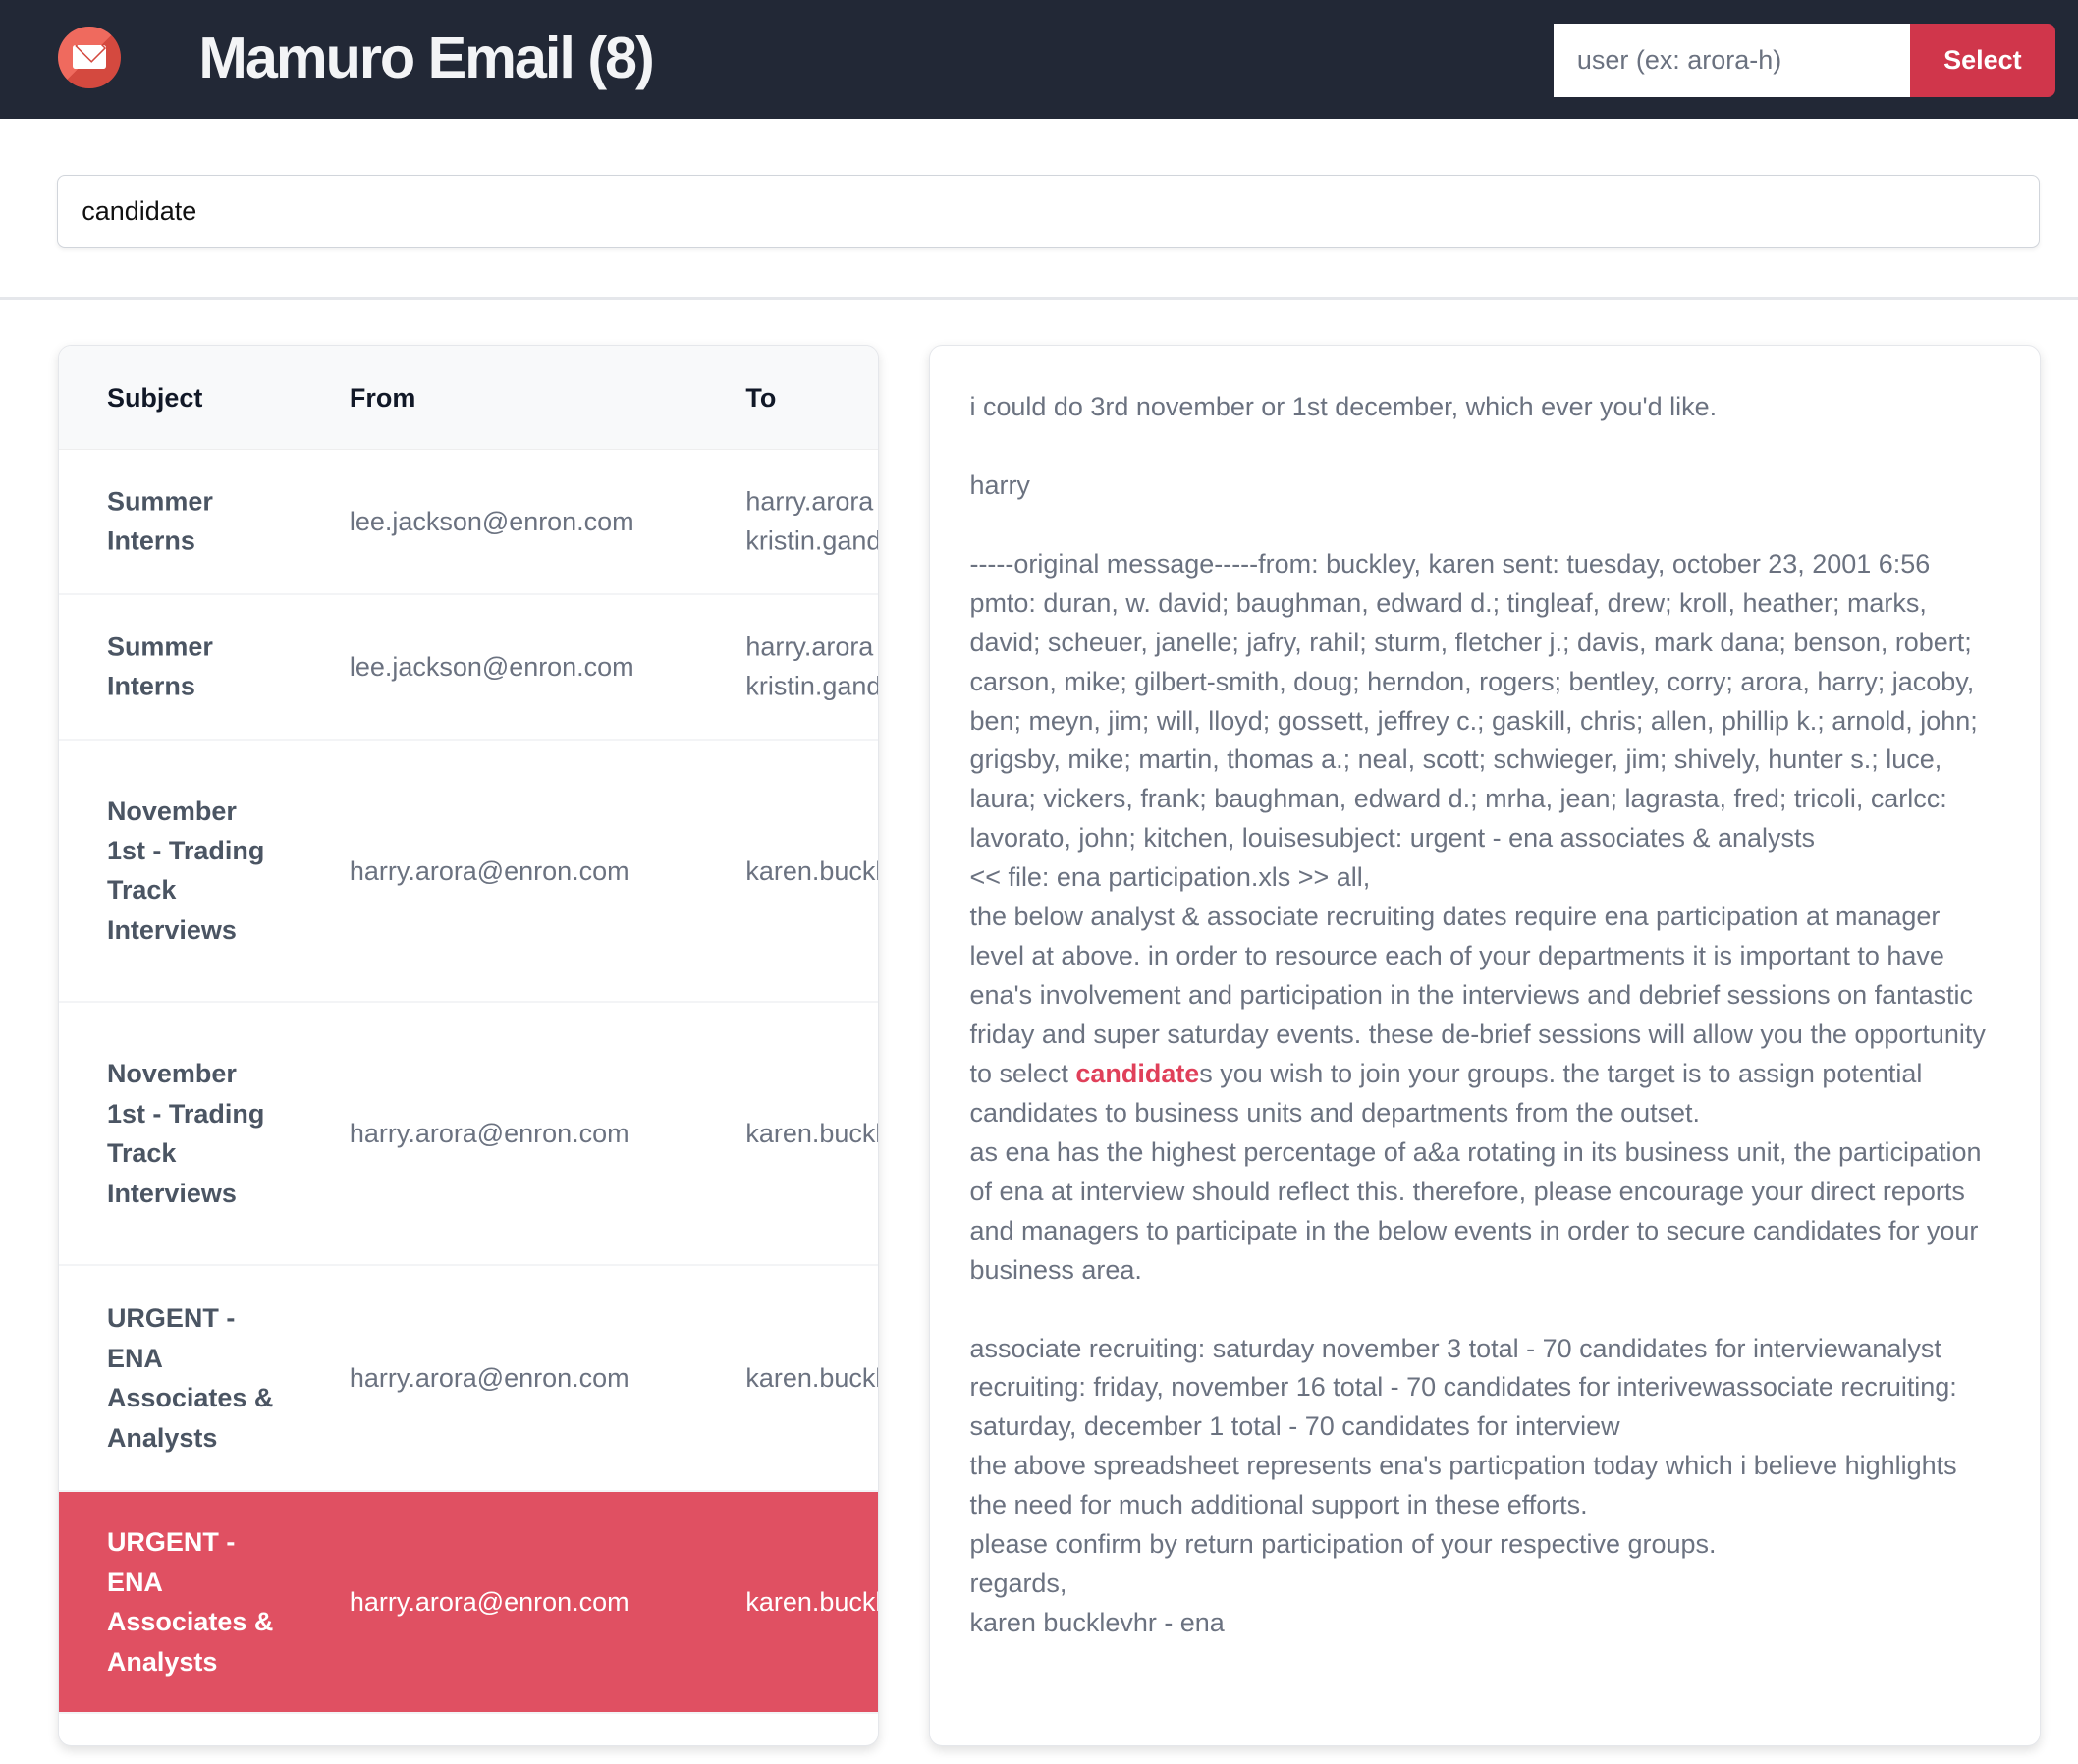 Image resolution: width=2078 pixels, height=1764 pixels. What do you see at coordinates (469, 1729) in the screenshot?
I see `table-row` at bounding box center [469, 1729].